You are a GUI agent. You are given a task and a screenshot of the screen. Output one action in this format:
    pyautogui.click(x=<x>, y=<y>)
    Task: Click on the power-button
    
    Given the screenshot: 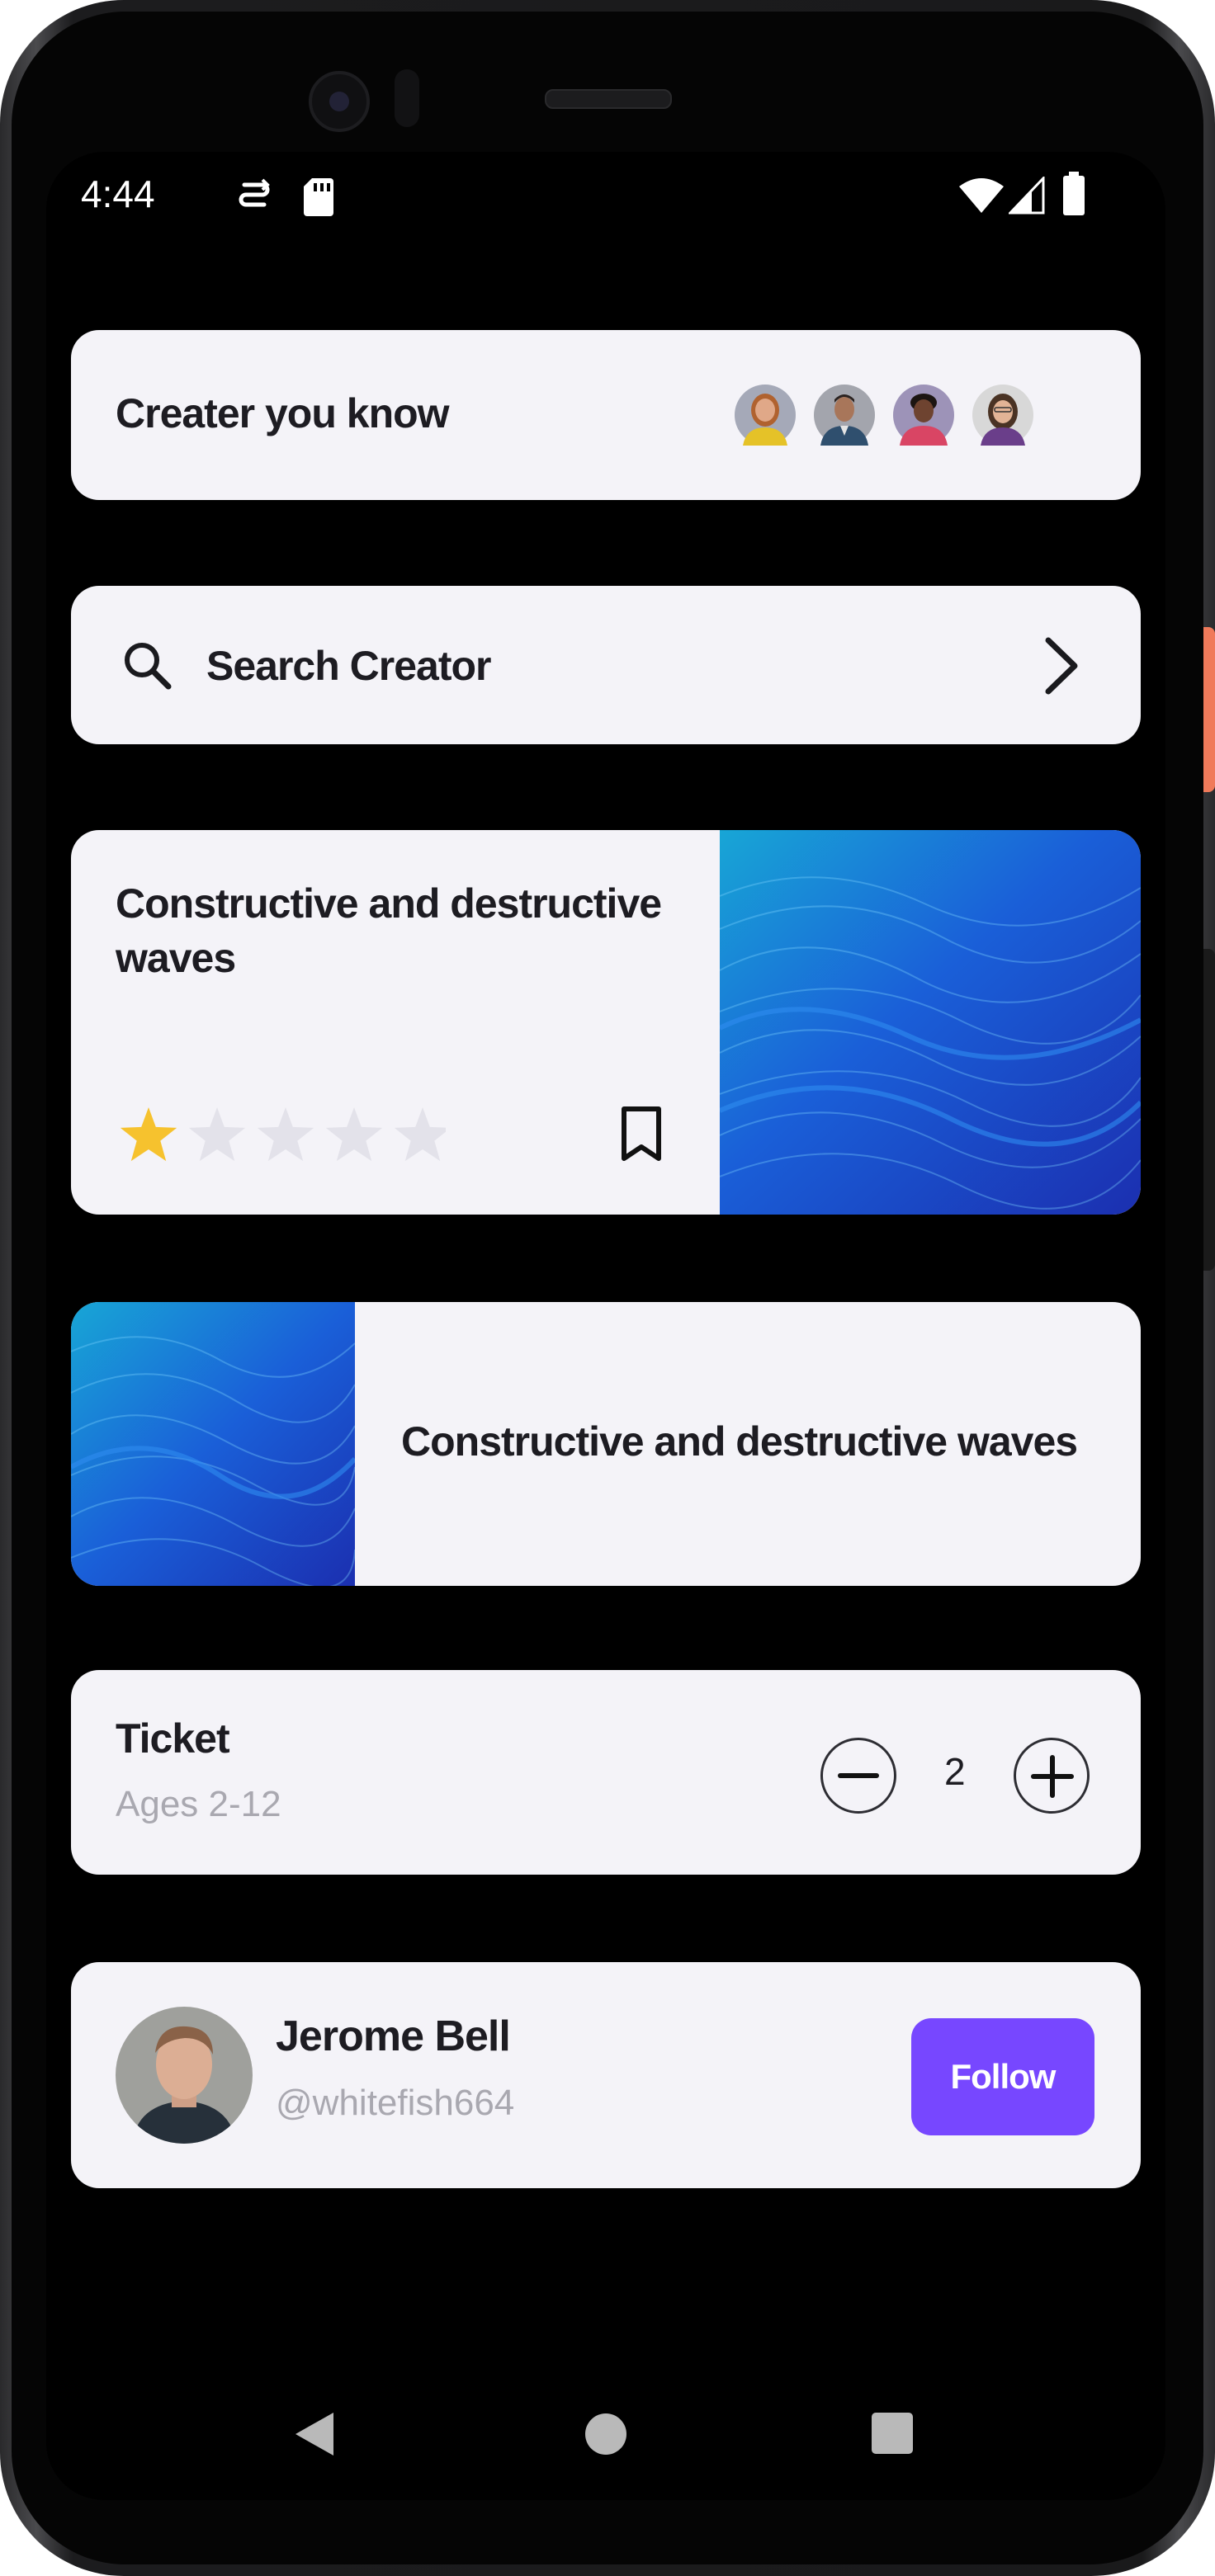 What is the action you would take?
    pyautogui.click(x=1209, y=709)
    